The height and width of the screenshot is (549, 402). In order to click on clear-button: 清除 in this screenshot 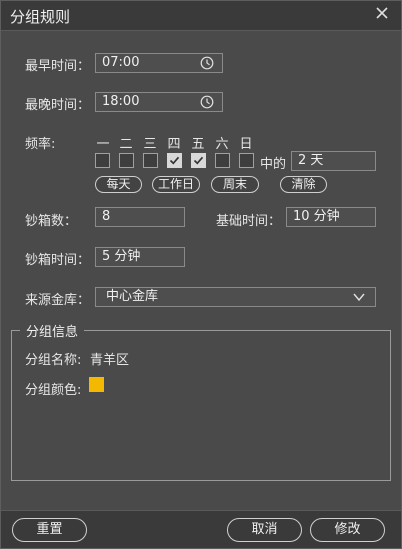, I will do `click(303, 184)`.